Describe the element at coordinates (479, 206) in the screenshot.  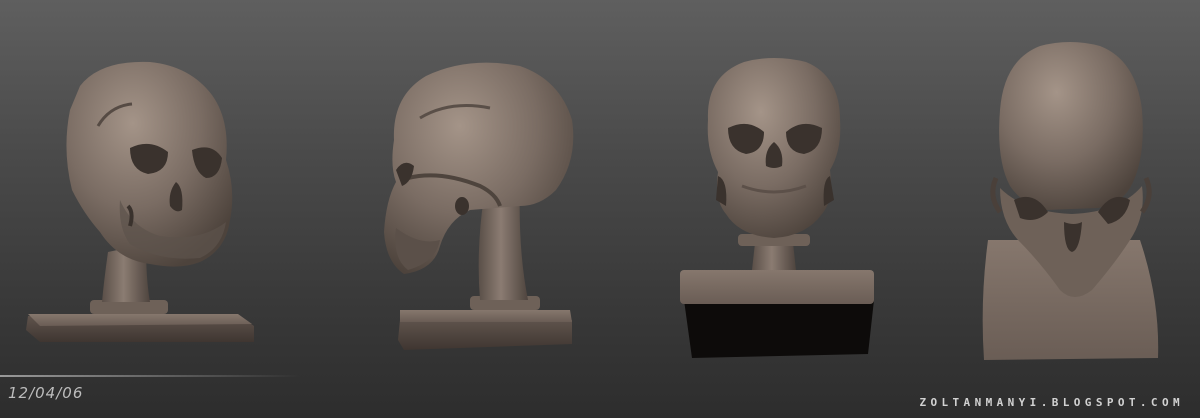
I see `skull-side-icon` at that location.